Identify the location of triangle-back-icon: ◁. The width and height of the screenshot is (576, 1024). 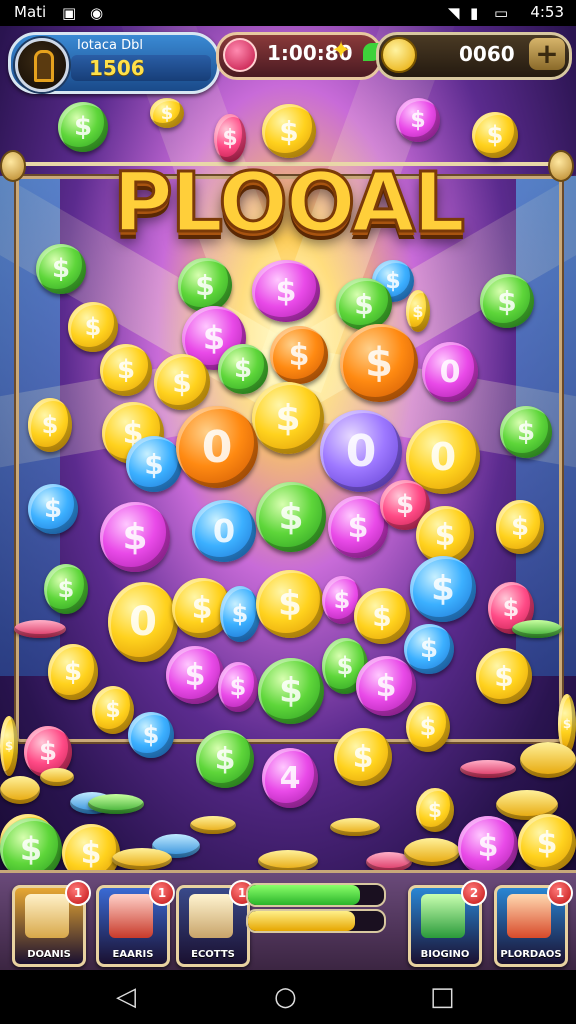
(126, 997).